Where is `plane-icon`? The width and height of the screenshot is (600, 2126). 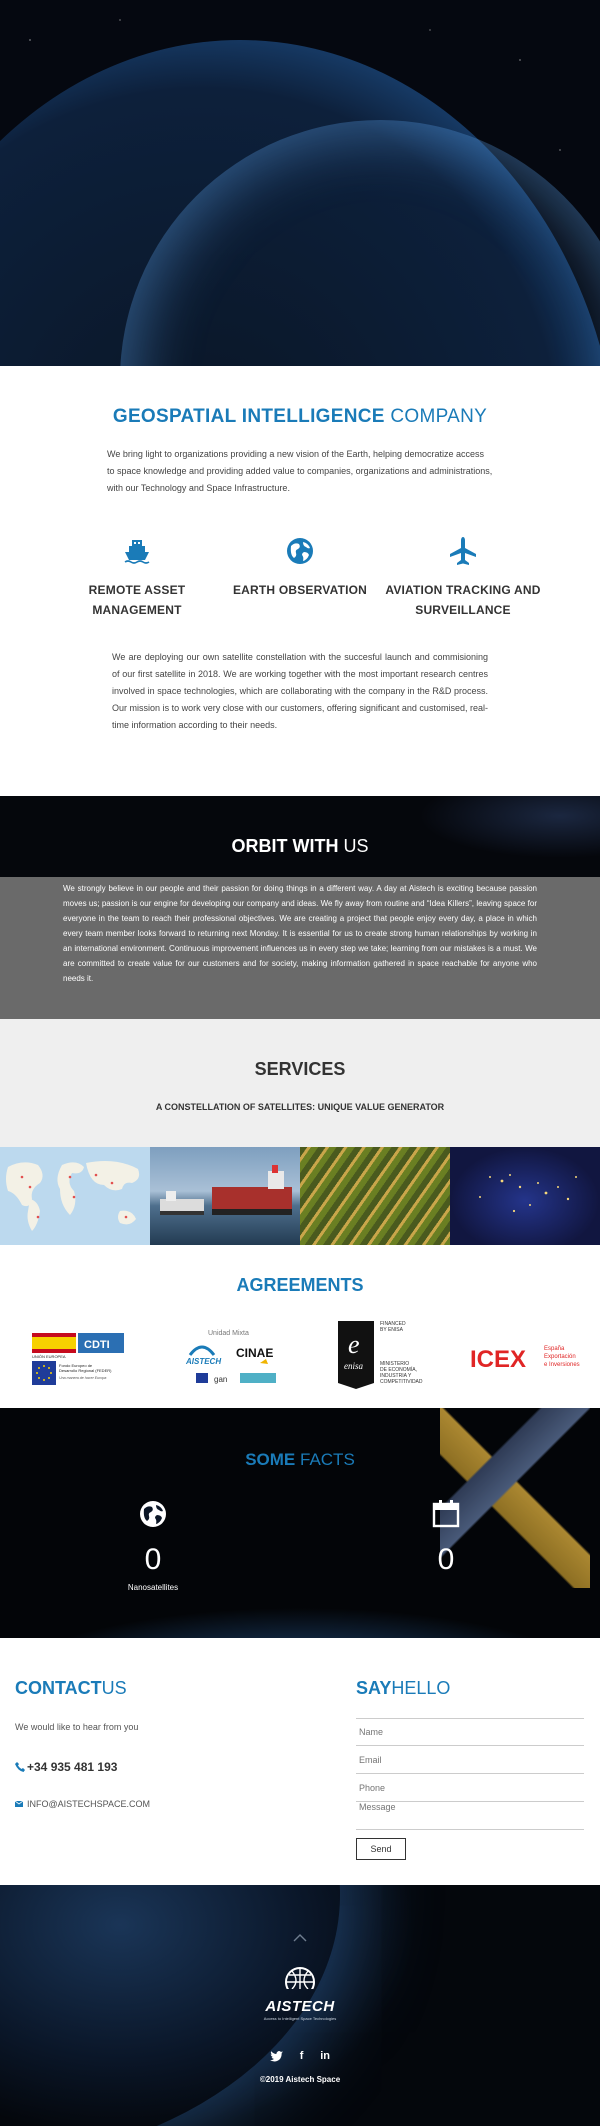 plane-icon is located at coordinates (463, 551).